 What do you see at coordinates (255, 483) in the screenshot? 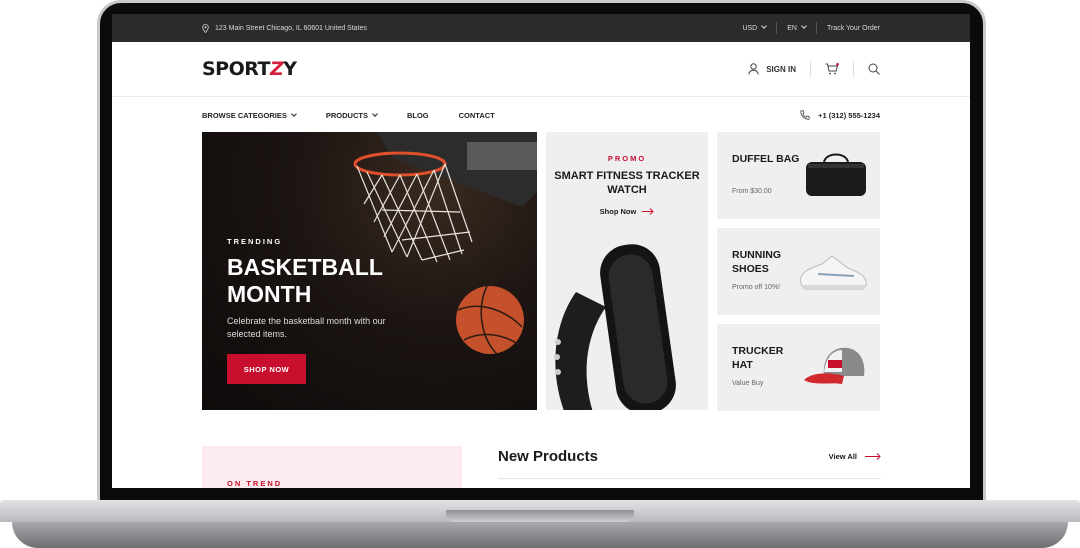
I see `on-trend-tag: ON TREND` at bounding box center [255, 483].